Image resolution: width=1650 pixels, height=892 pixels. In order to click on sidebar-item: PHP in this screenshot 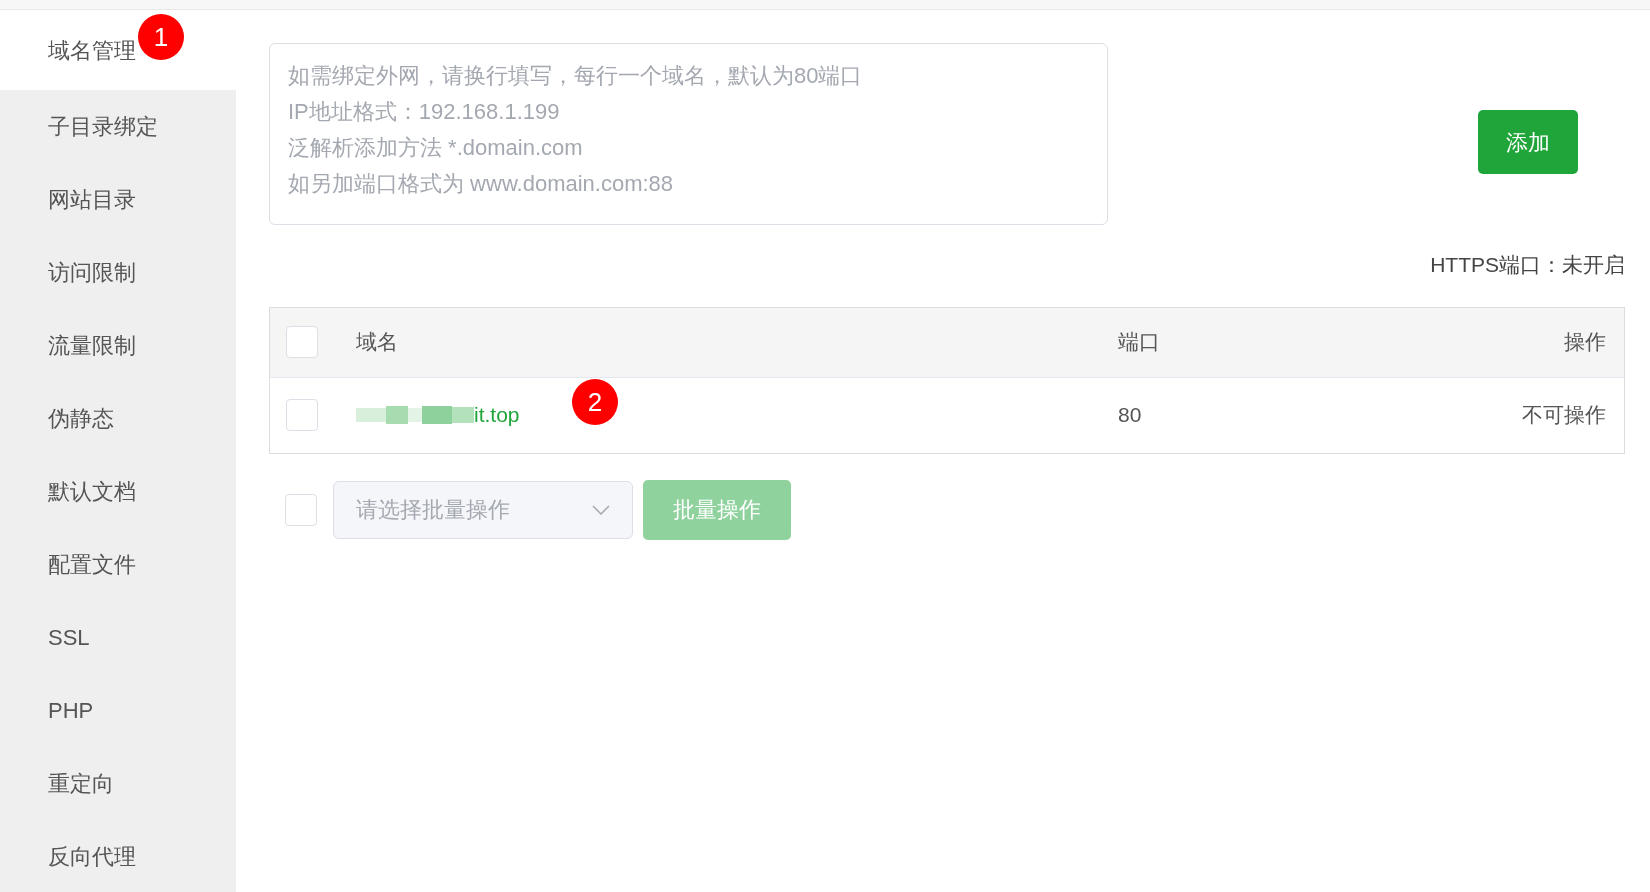, I will do `click(118, 710)`.